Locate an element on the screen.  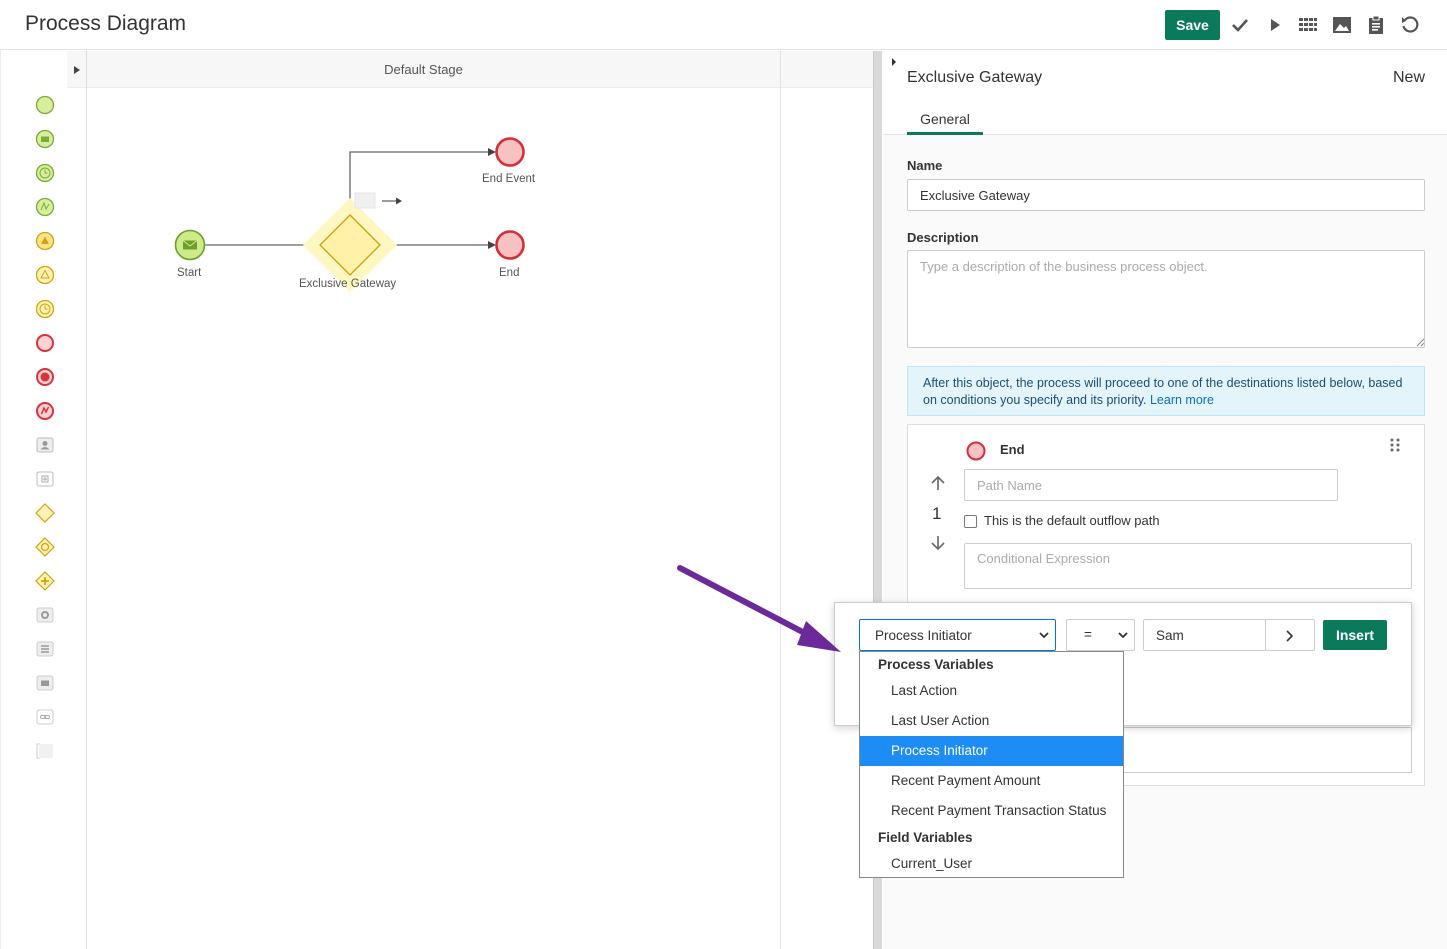
dropdown-option: Last User Action is located at coordinates (991, 721).